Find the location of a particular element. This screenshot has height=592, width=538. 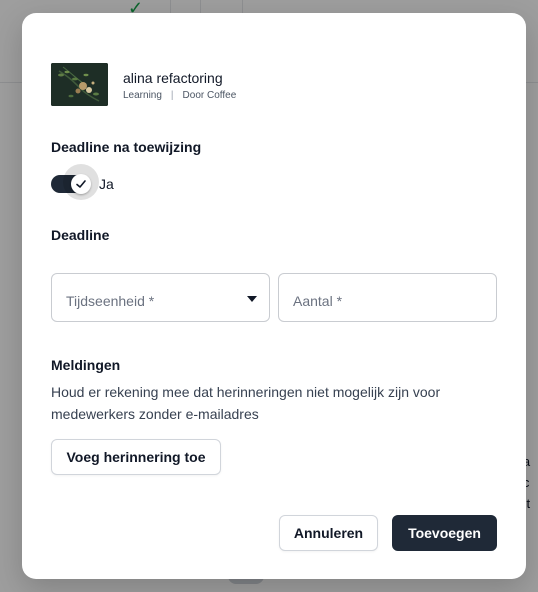

course-thumbnail-image is located at coordinates (79, 84).